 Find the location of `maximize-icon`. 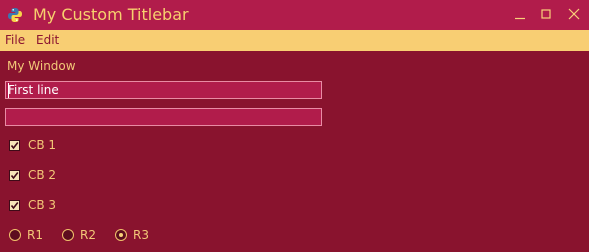

maximize-icon is located at coordinates (546, 14).